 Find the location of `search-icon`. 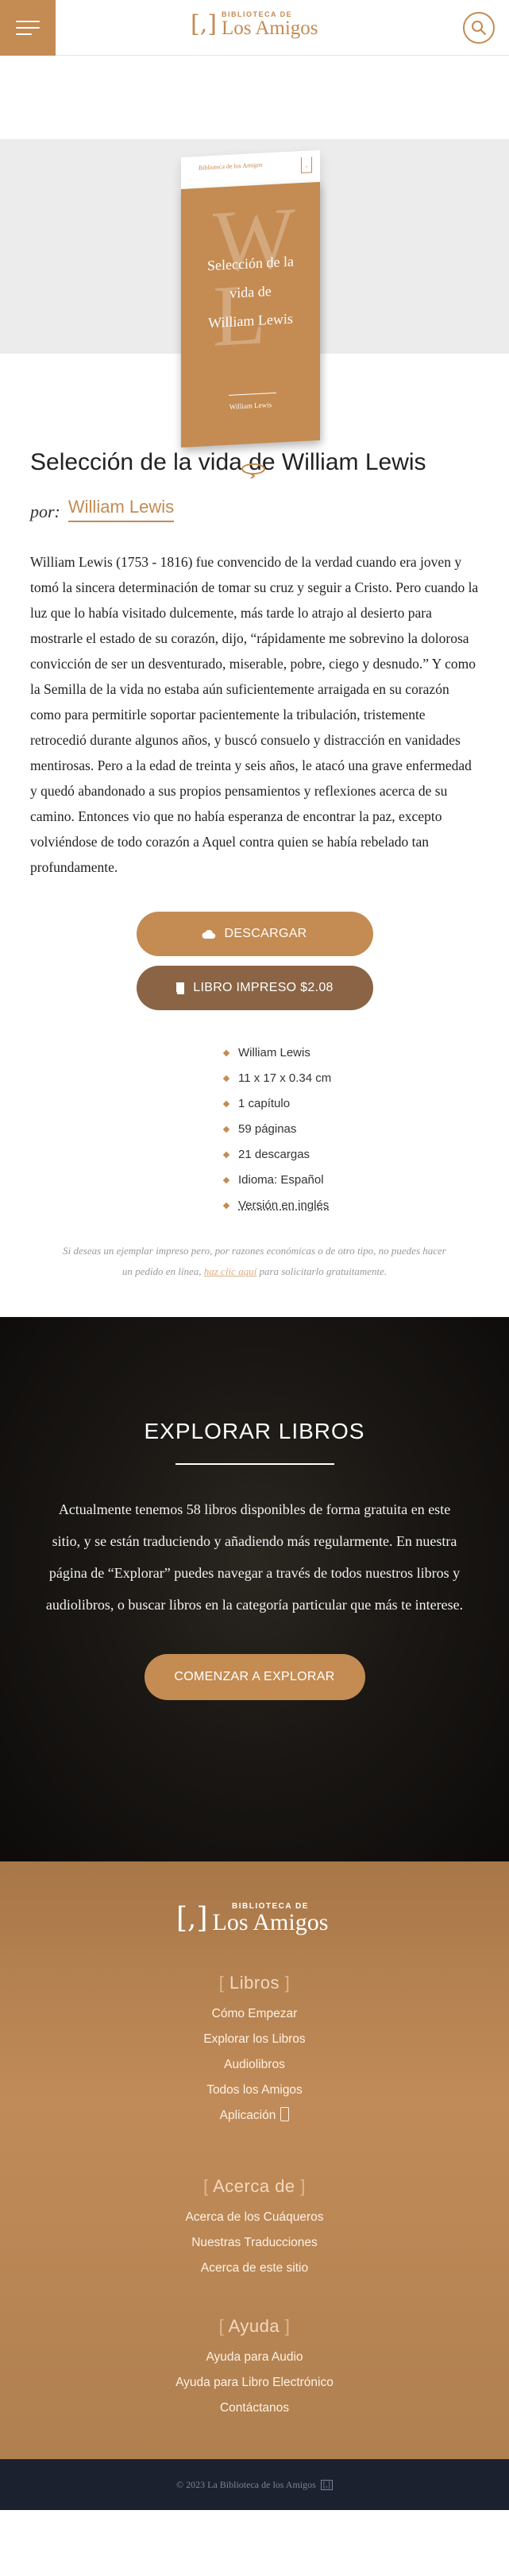

search-icon is located at coordinates (479, 29).